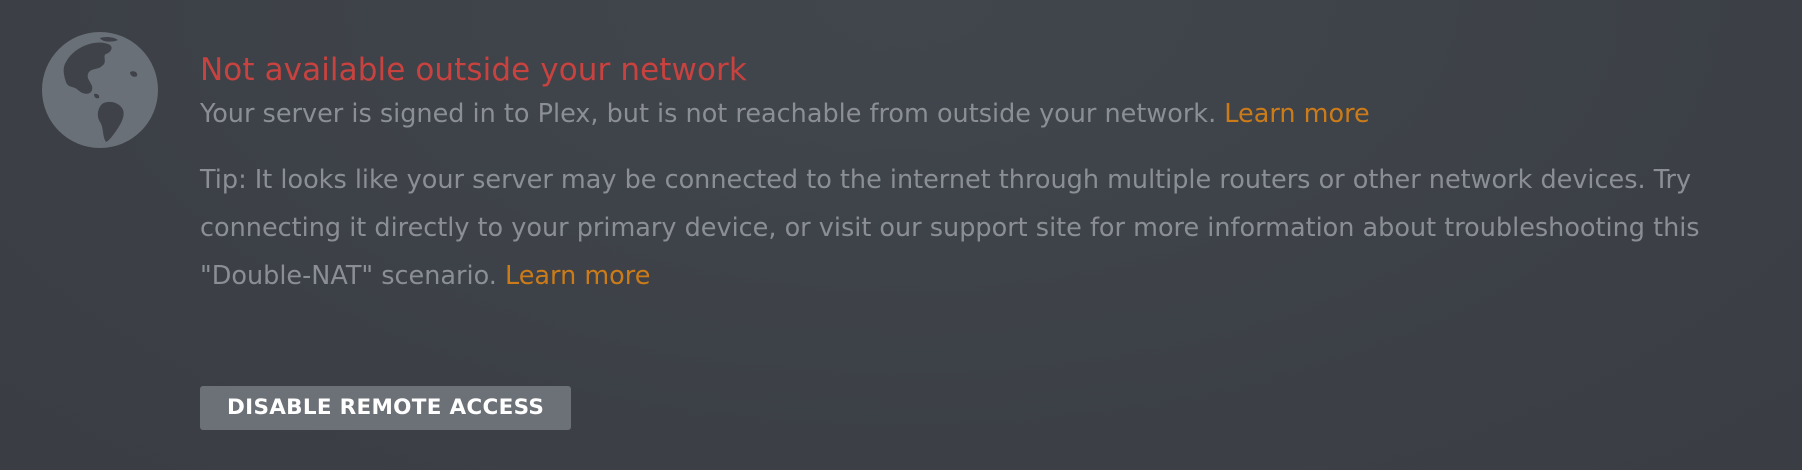 The image size is (1802, 470). I want to click on globe-icon, so click(100, 90).